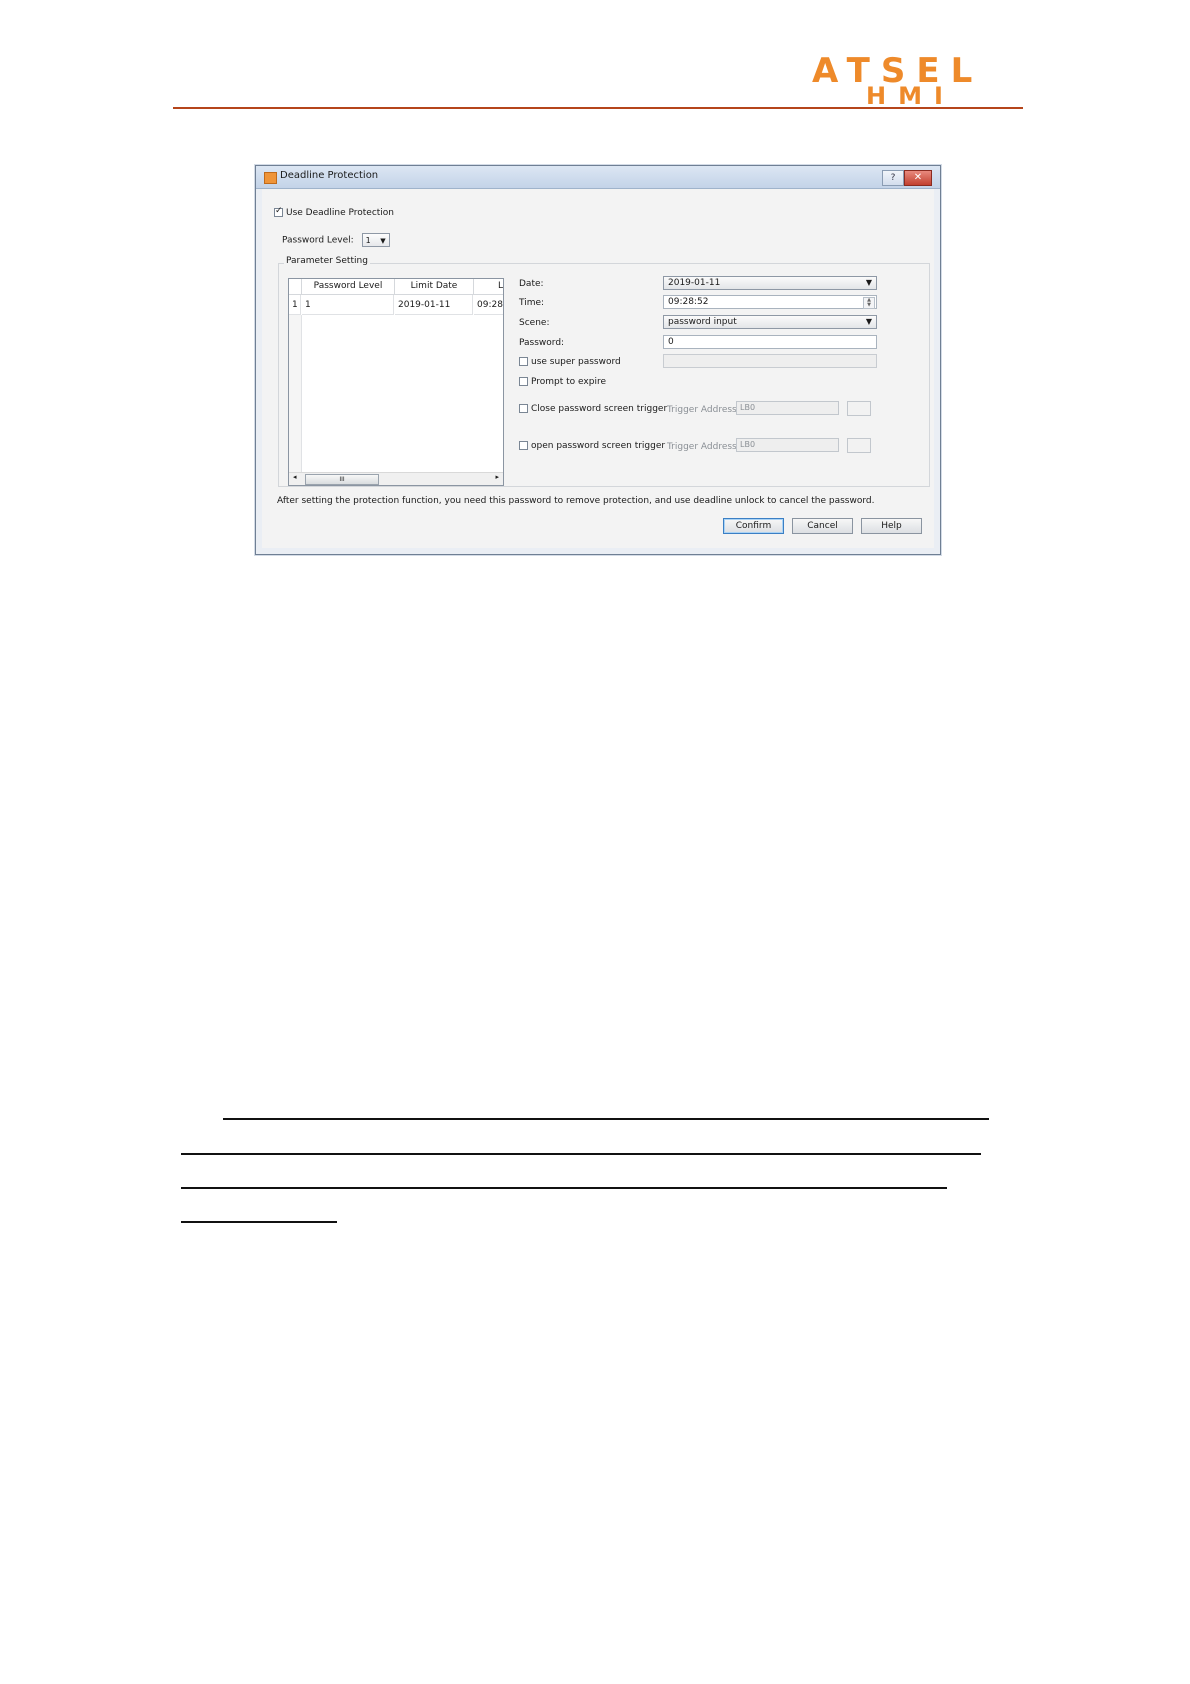  I want to click on scroll-right-icon: ▸, so click(497, 477).